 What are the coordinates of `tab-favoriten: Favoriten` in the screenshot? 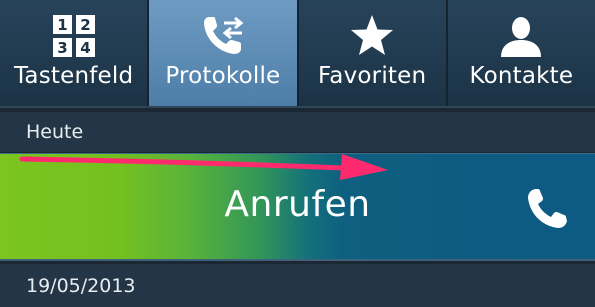 It's located at (373, 53).